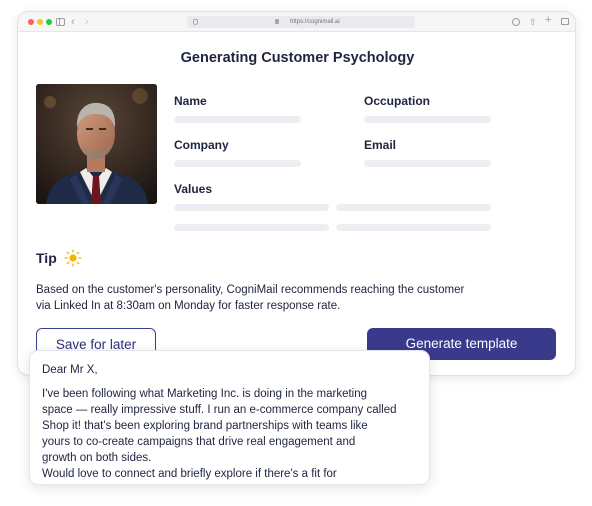 Image resolution: width=592 pixels, height=506 pixels. I want to click on email-greeting: Dear Mr X,, so click(70, 370).